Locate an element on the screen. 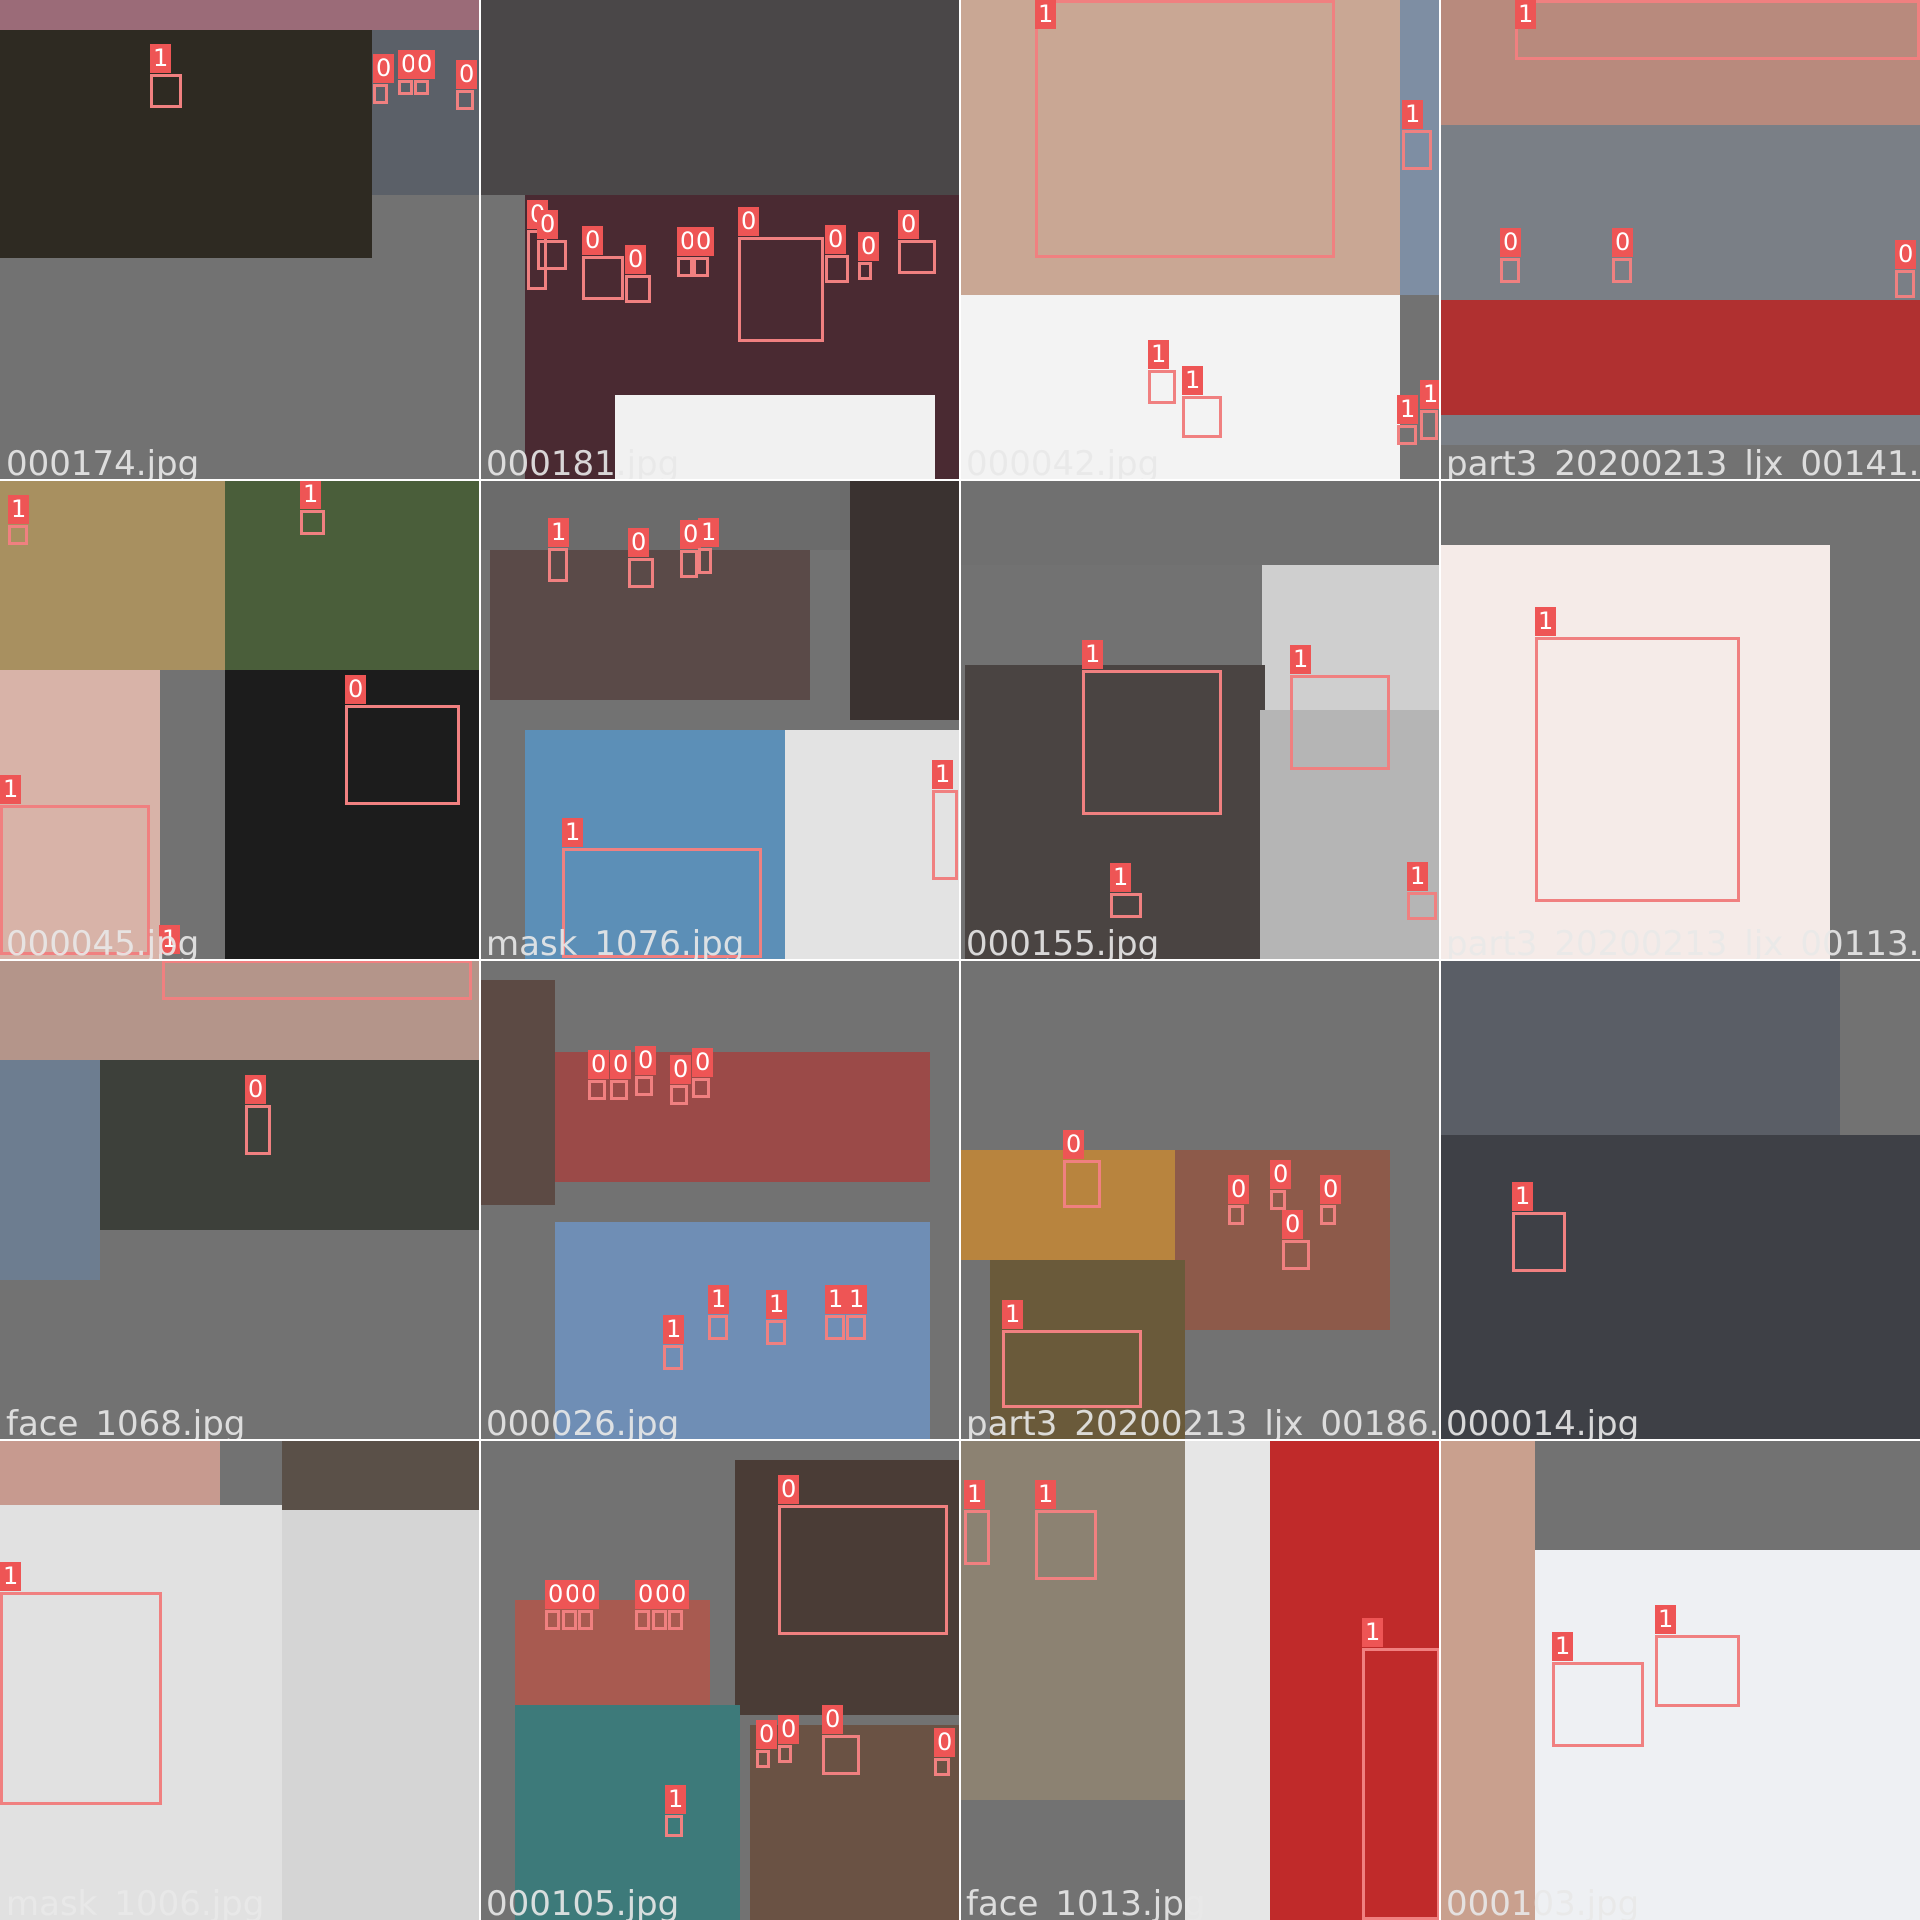 The height and width of the screenshot is (1920, 1920). tile-part3-00113: 1 0 0 0 0 0 part3_20200213_ljx_00113.j is located at coordinates (1680, 720).